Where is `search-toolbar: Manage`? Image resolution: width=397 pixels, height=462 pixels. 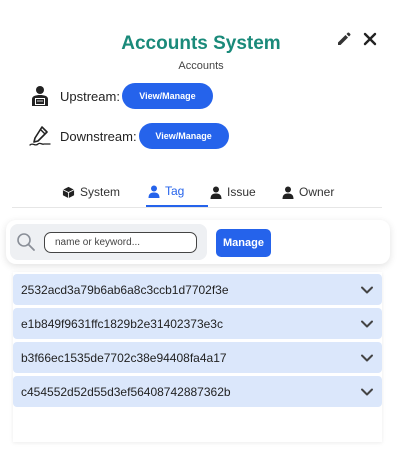 search-toolbar: Manage is located at coordinates (198, 242).